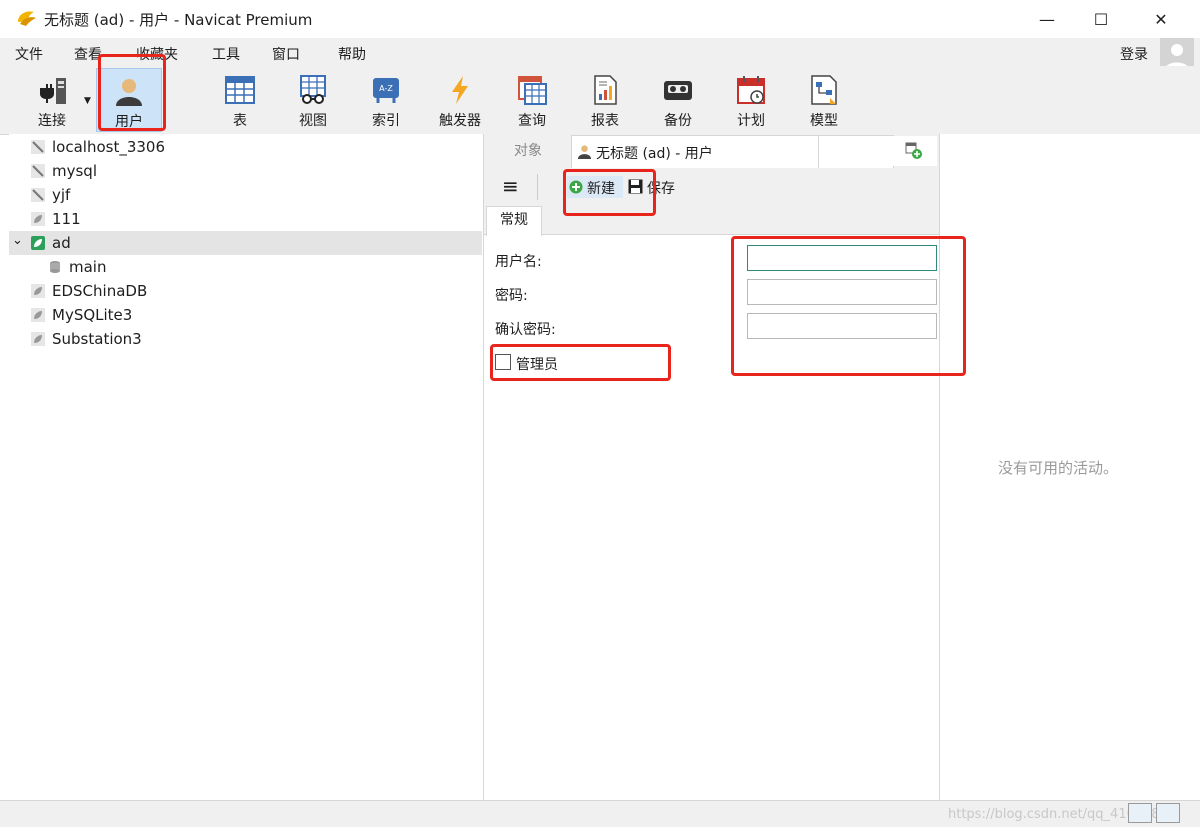 This screenshot has width=1200, height=835. What do you see at coordinates (751, 90) in the screenshot?
I see `calendar-schedule-icon` at bounding box center [751, 90].